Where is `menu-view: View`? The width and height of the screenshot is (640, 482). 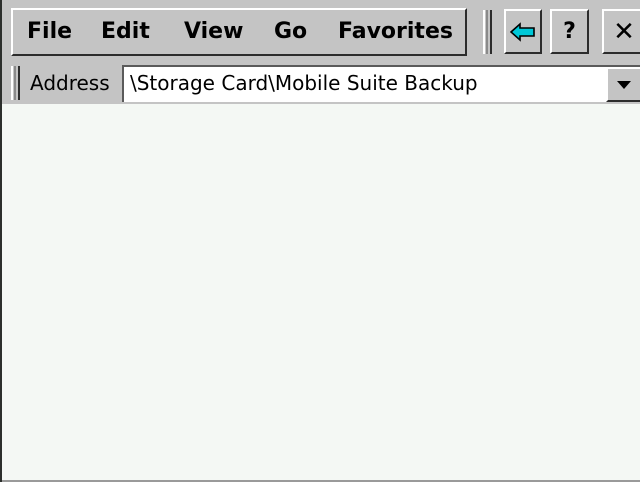
menu-view: View is located at coordinates (213, 32).